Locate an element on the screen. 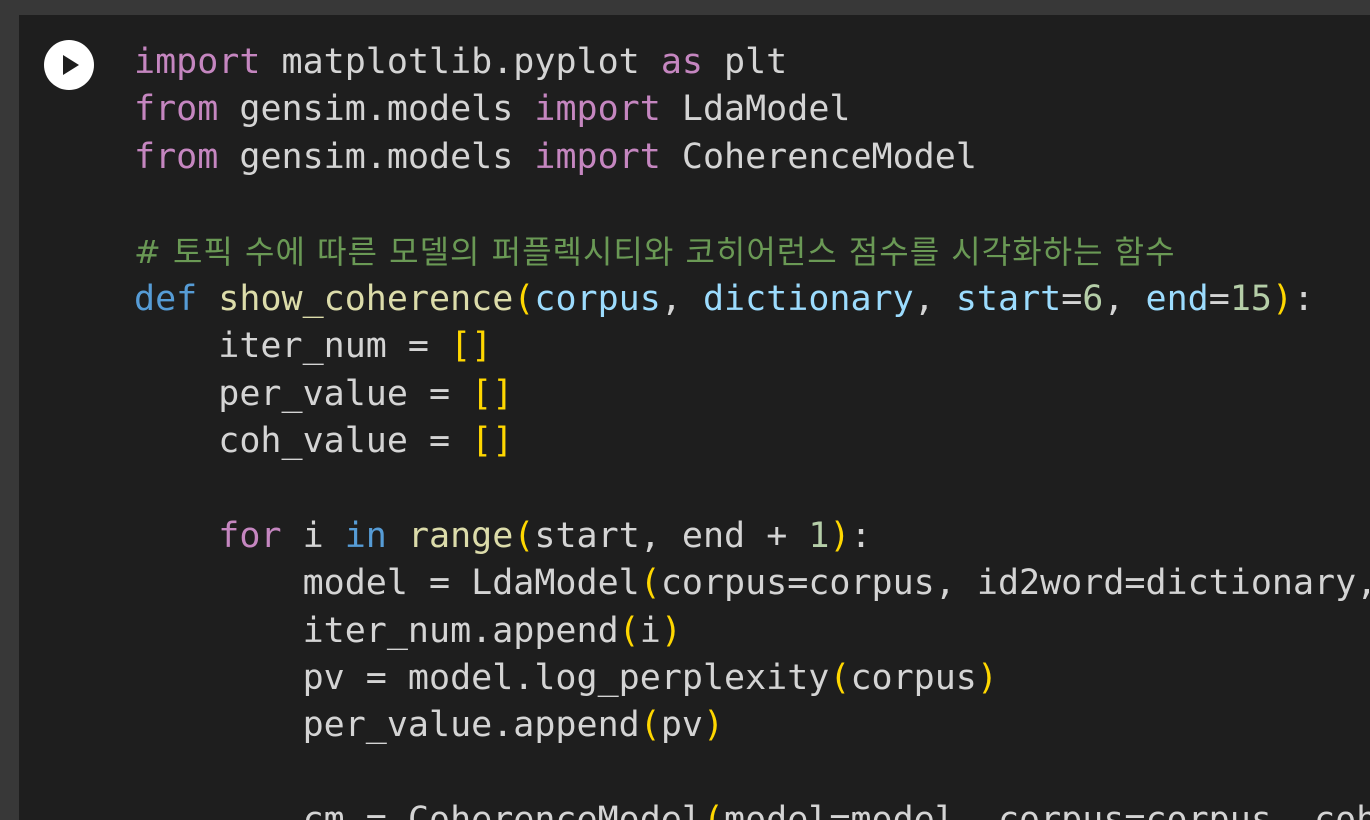 The width and height of the screenshot is (1370, 820). code-line: from gensim.models import LdaModel is located at coordinates (752, 109).